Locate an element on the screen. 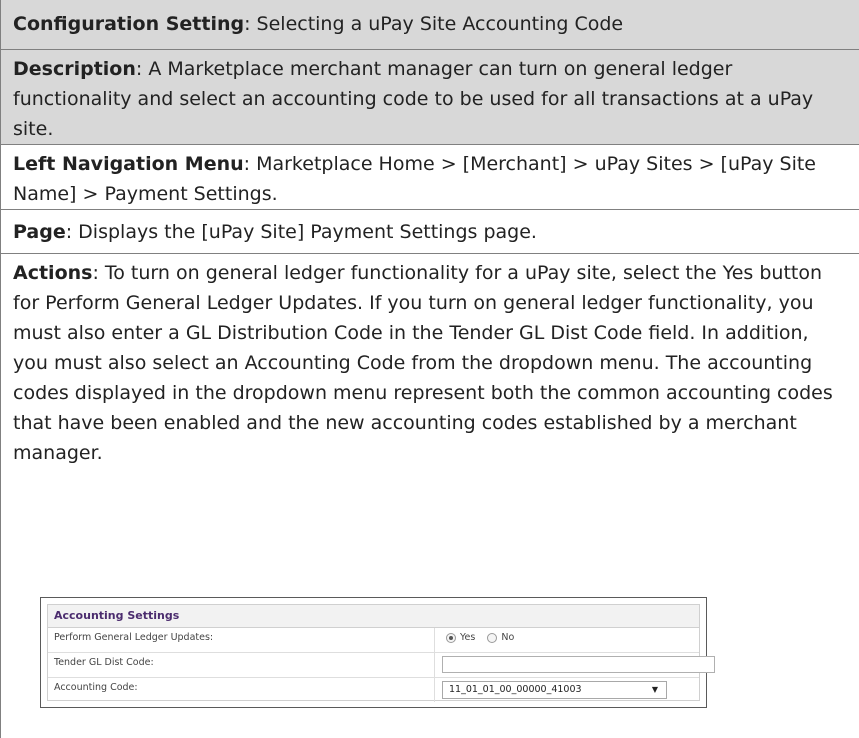 Image resolution: width=859 pixels, height=738 pixels. accounting-settings-title: Accounting Settings is located at coordinates (373, 616).